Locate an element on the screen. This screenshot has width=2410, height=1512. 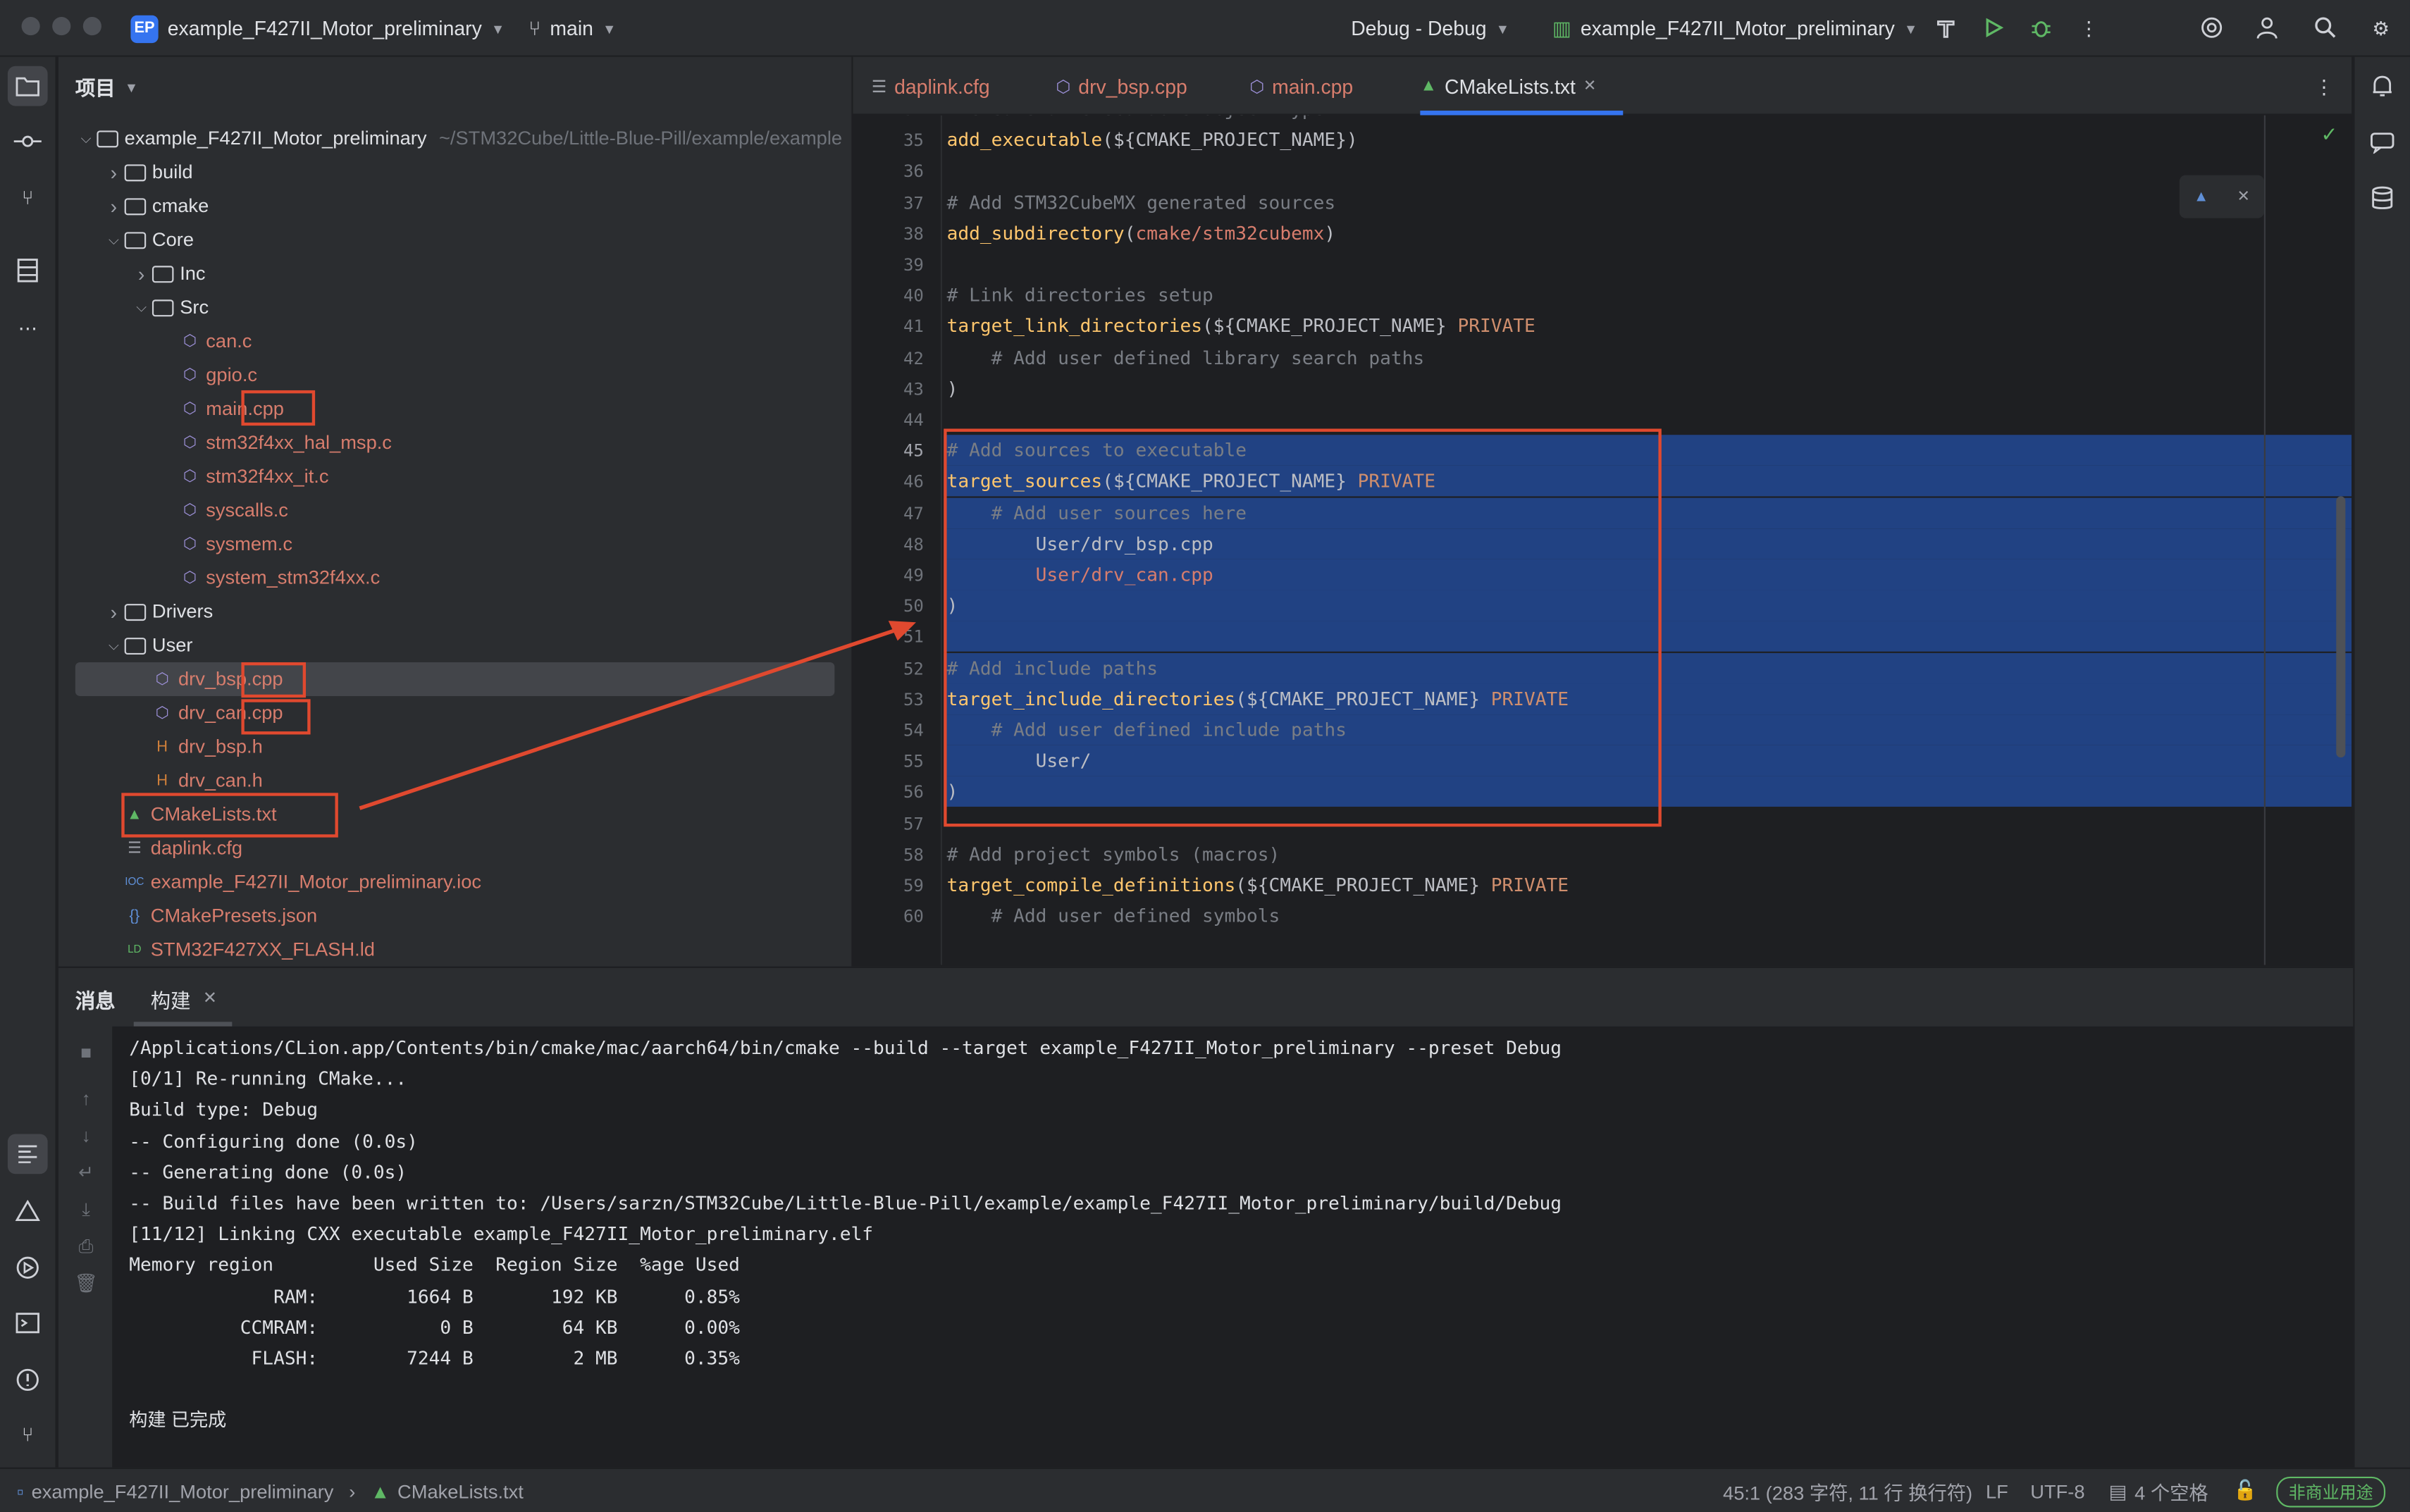
tree-folder: › build is located at coordinates (454, 172).